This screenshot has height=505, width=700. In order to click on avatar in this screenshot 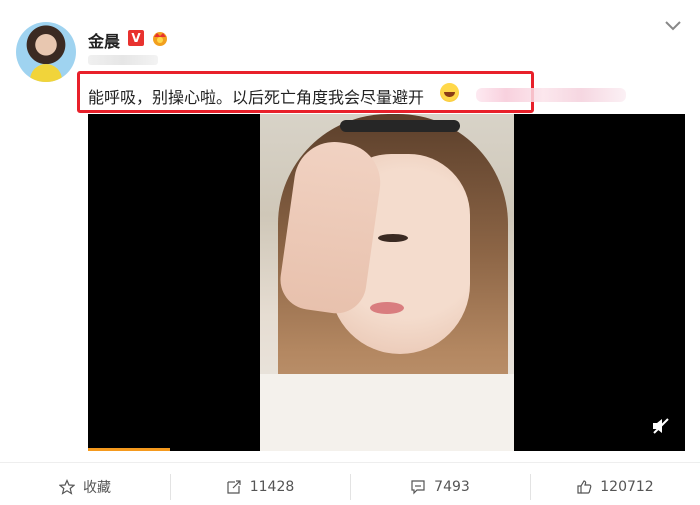, I will do `click(46, 52)`.